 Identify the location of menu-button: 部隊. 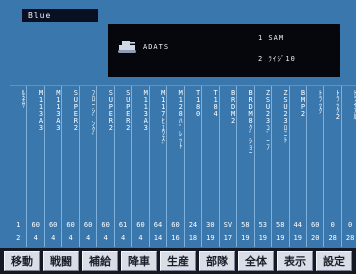
(217, 261).